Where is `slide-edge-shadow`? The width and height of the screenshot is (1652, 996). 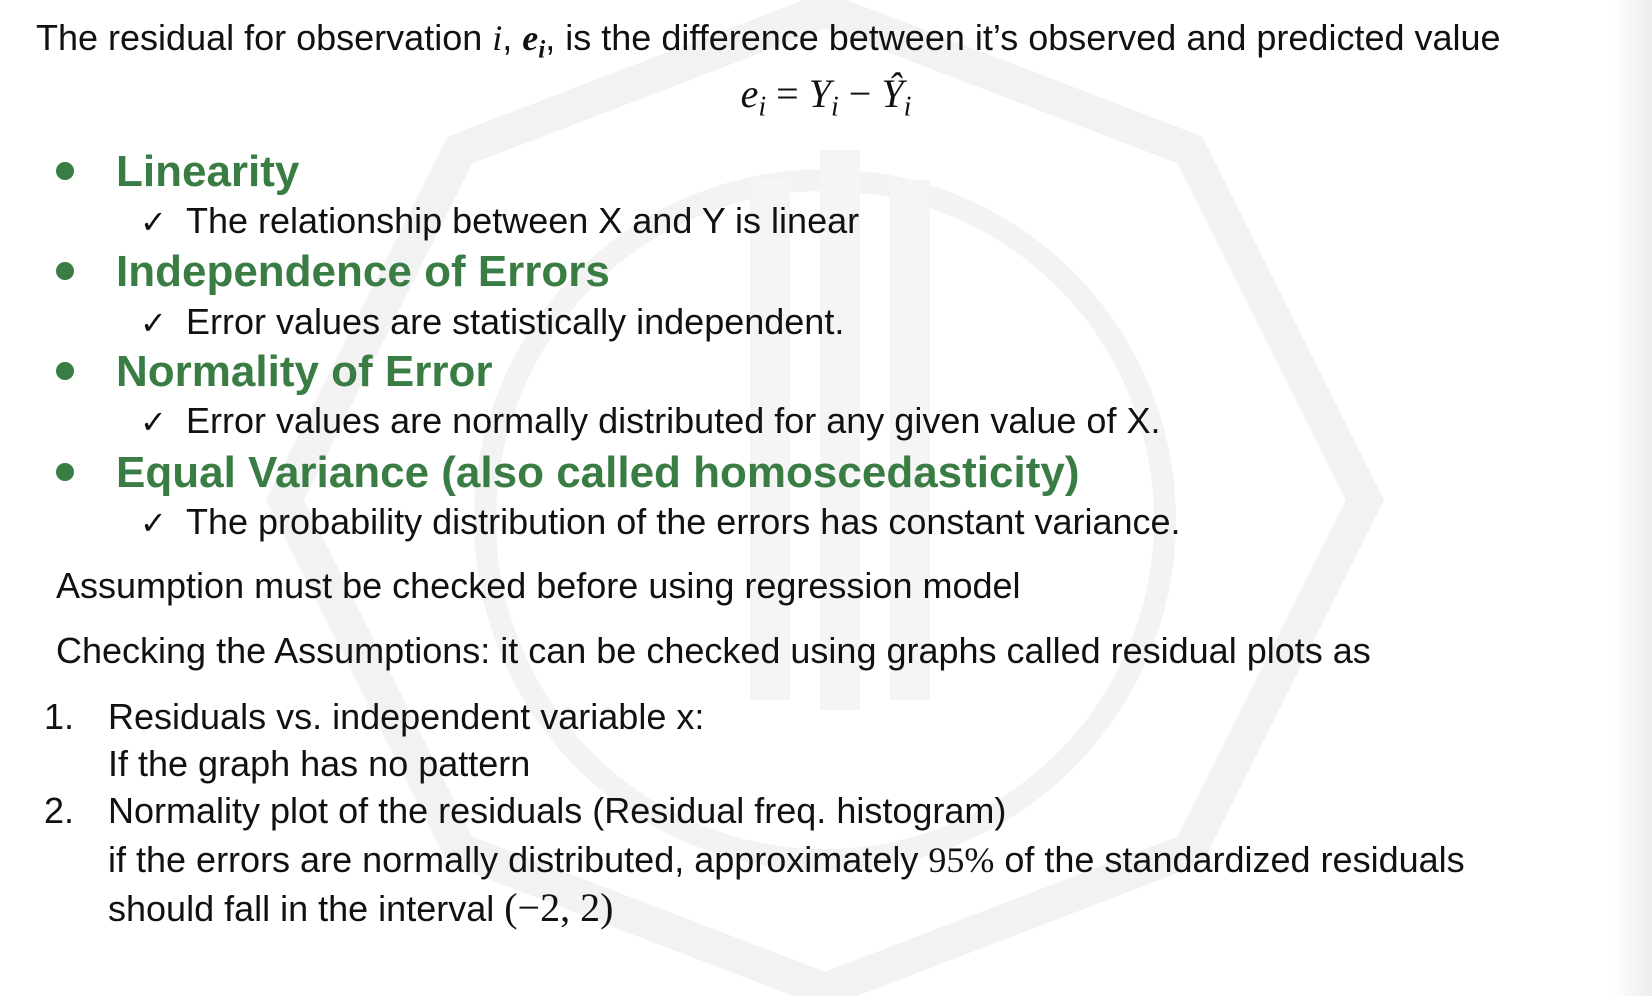
slide-edge-shadow is located at coordinates (1632, 498).